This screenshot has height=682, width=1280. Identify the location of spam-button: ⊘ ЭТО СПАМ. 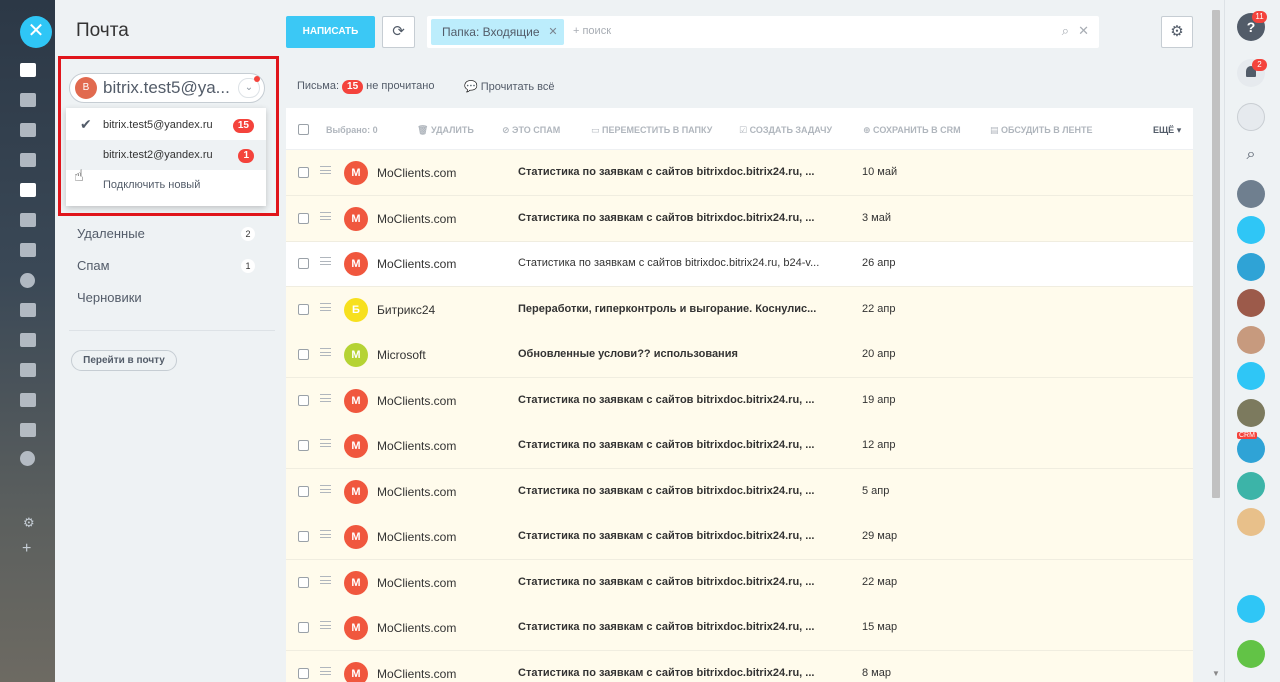
(531, 130).